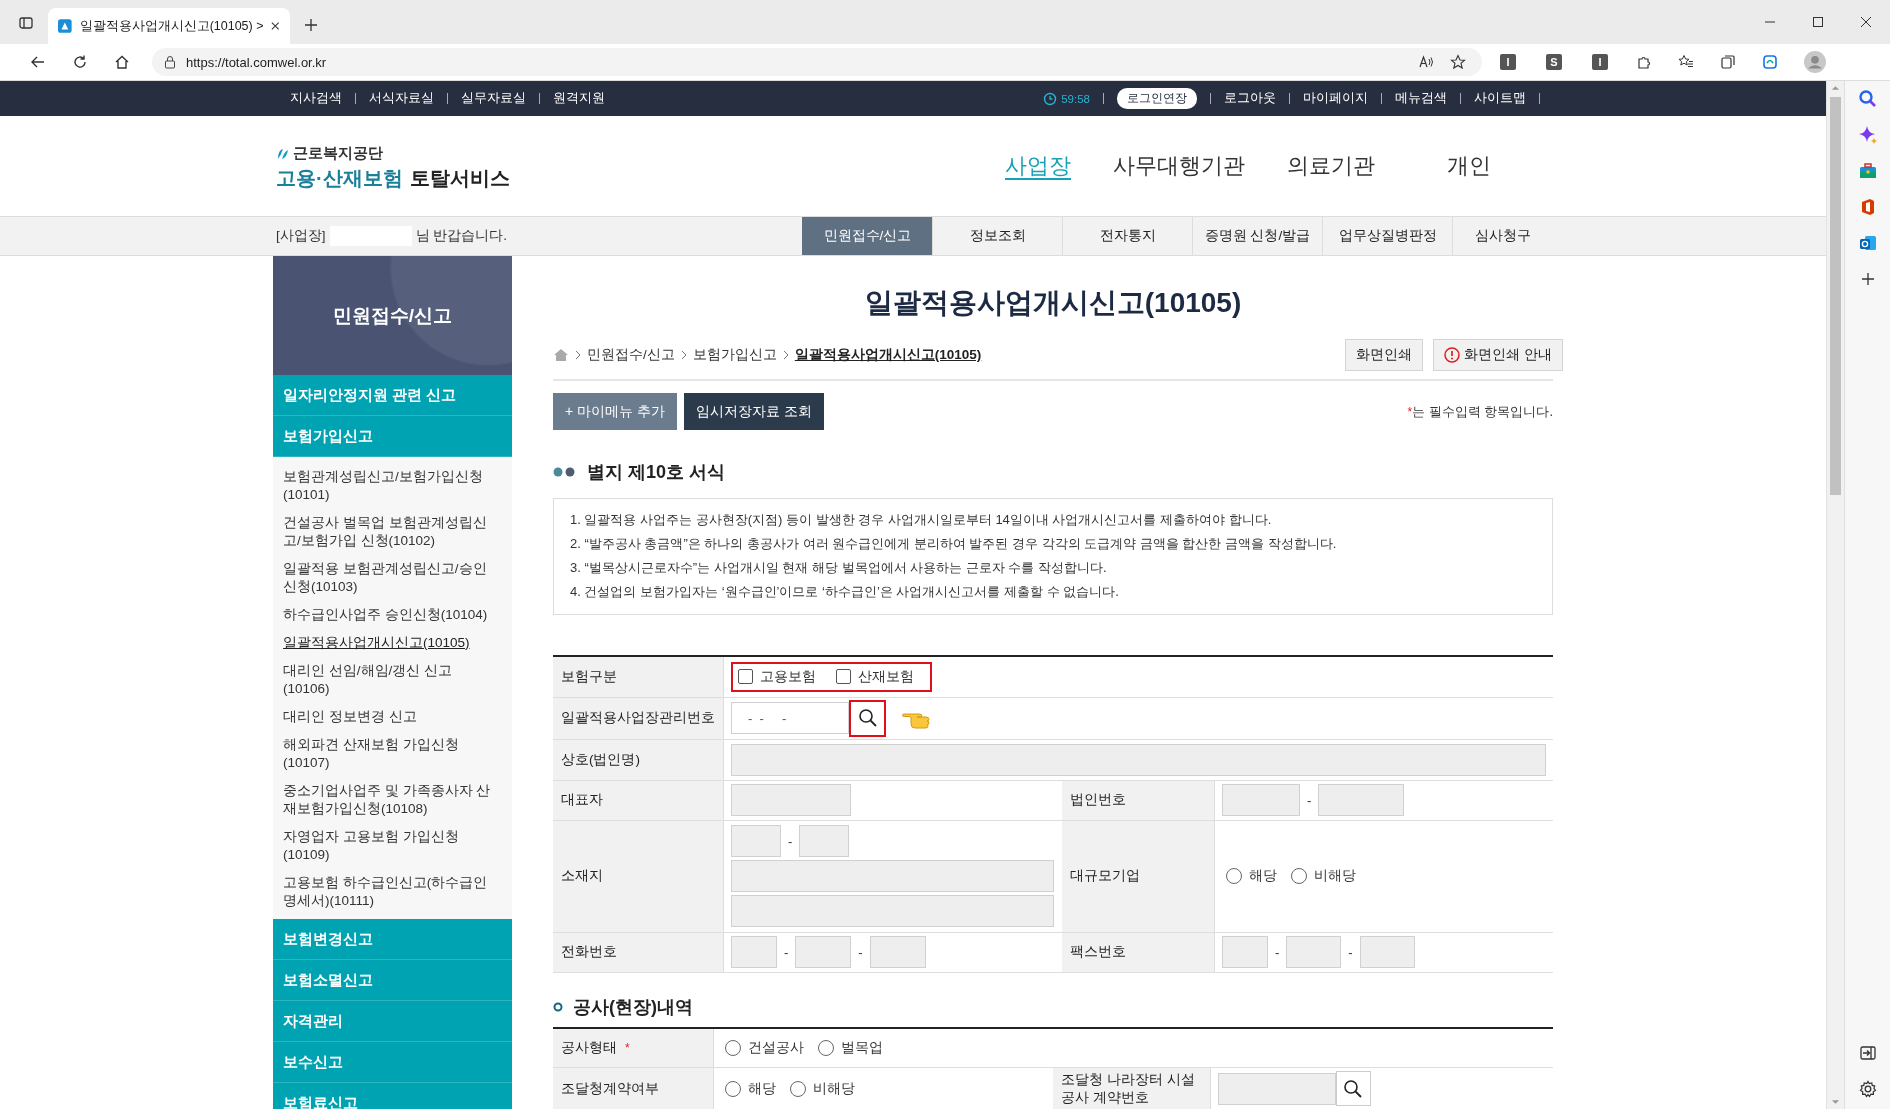 The width and height of the screenshot is (1890, 1109). Describe the element at coordinates (392, 717) in the screenshot. I see `sidebar-item: 대리인 정보변경 신고` at that location.